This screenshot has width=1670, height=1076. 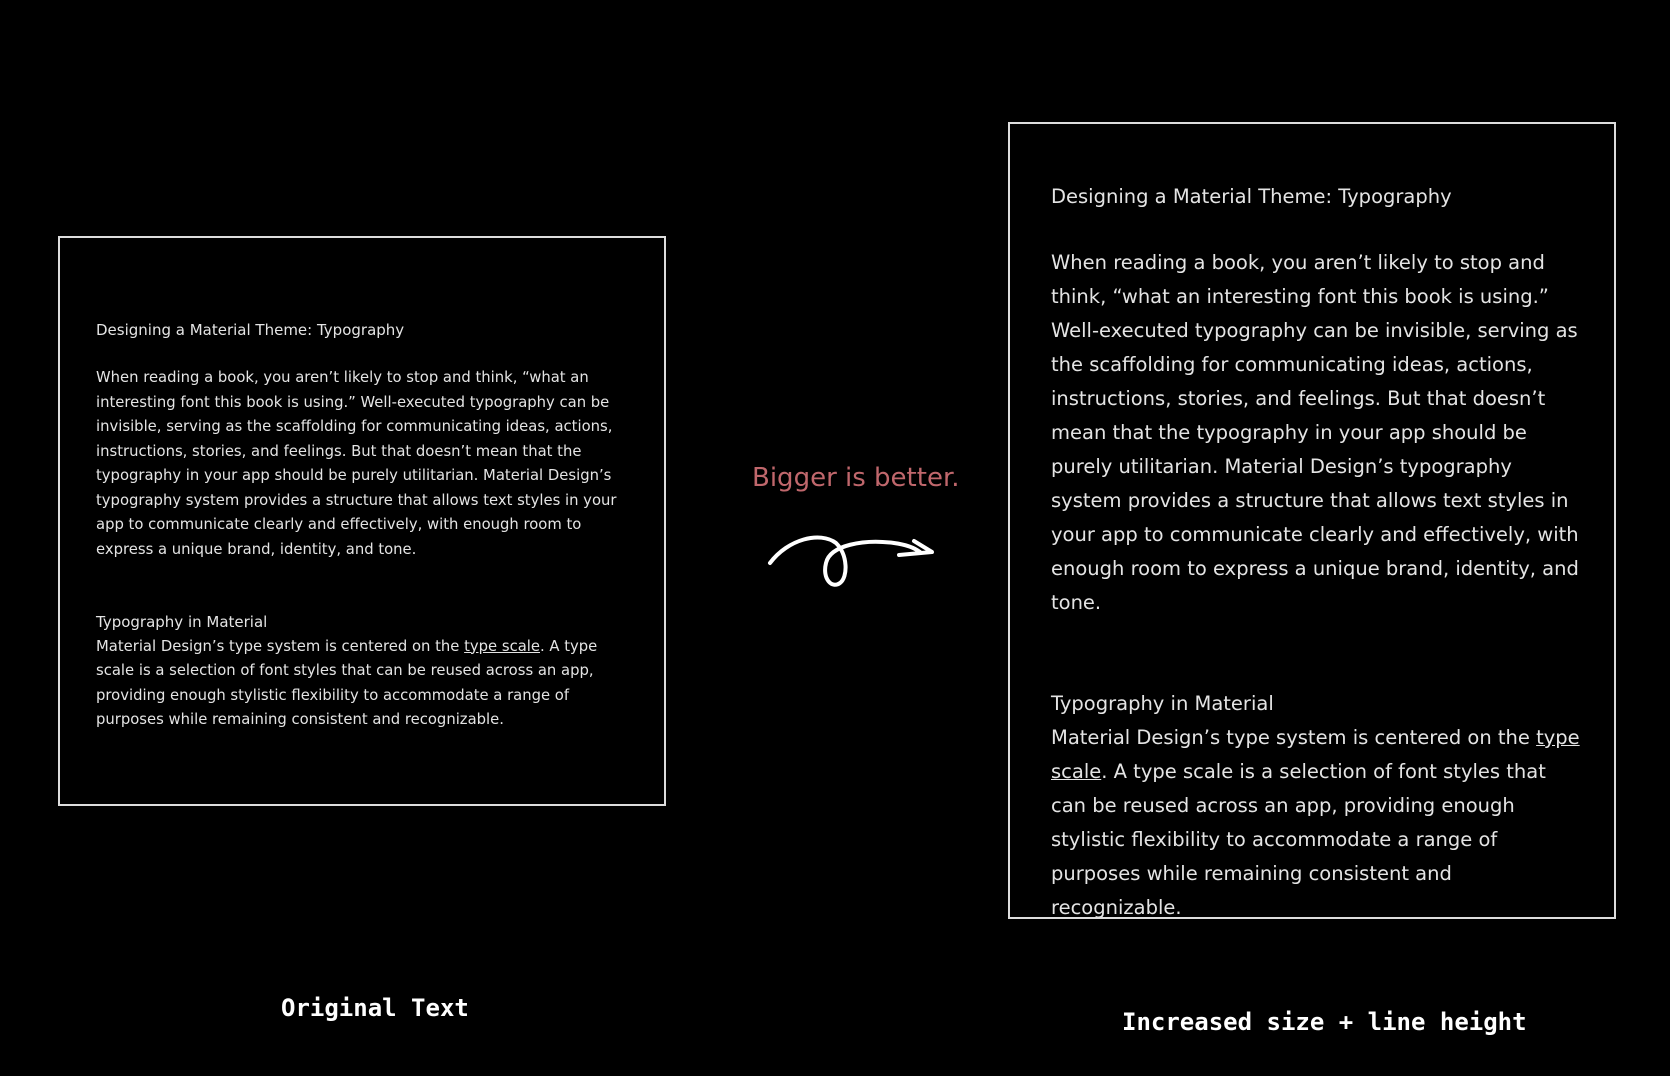 What do you see at coordinates (851, 561) in the screenshot?
I see `curly-arrow-icon` at bounding box center [851, 561].